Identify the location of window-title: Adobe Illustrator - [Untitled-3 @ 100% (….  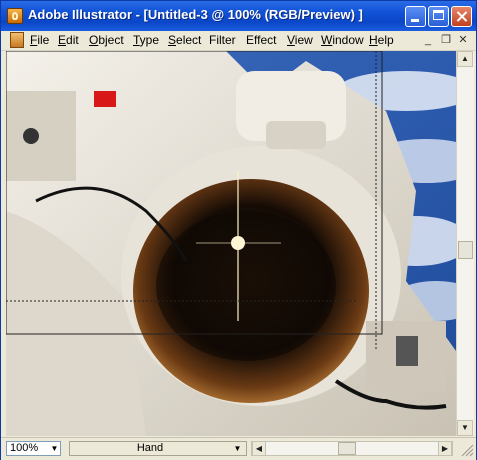
(195, 14).